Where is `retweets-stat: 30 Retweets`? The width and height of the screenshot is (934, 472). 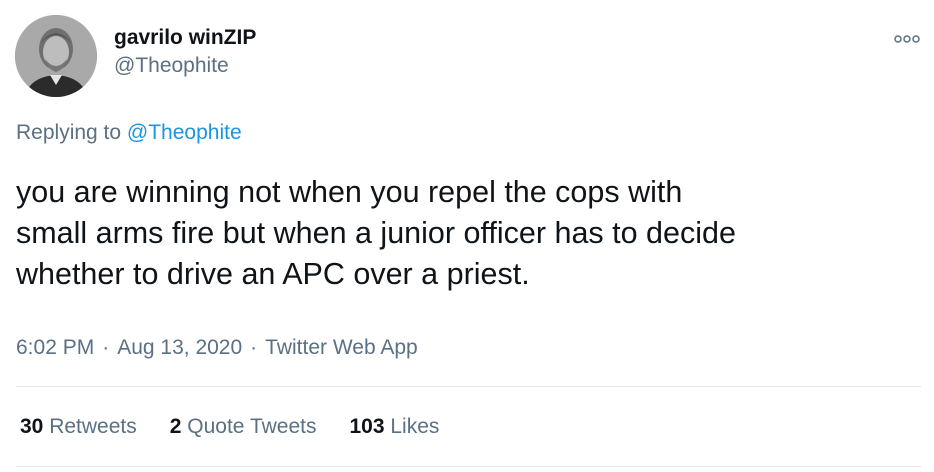
retweets-stat: 30 Retweets is located at coordinates (78, 427).